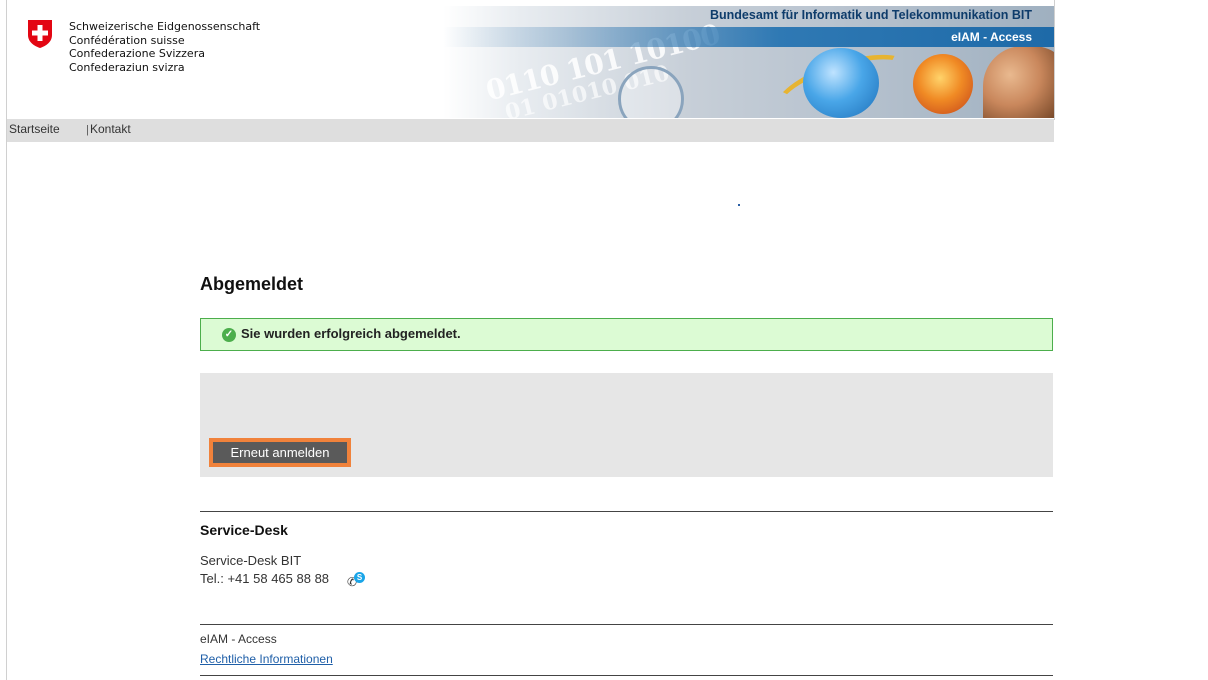 The width and height of the screenshot is (1208, 680). What do you see at coordinates (626, 425) in the screenshot?
I see `action-panel: Erneut anmelden` at bounding box center [626, 425].